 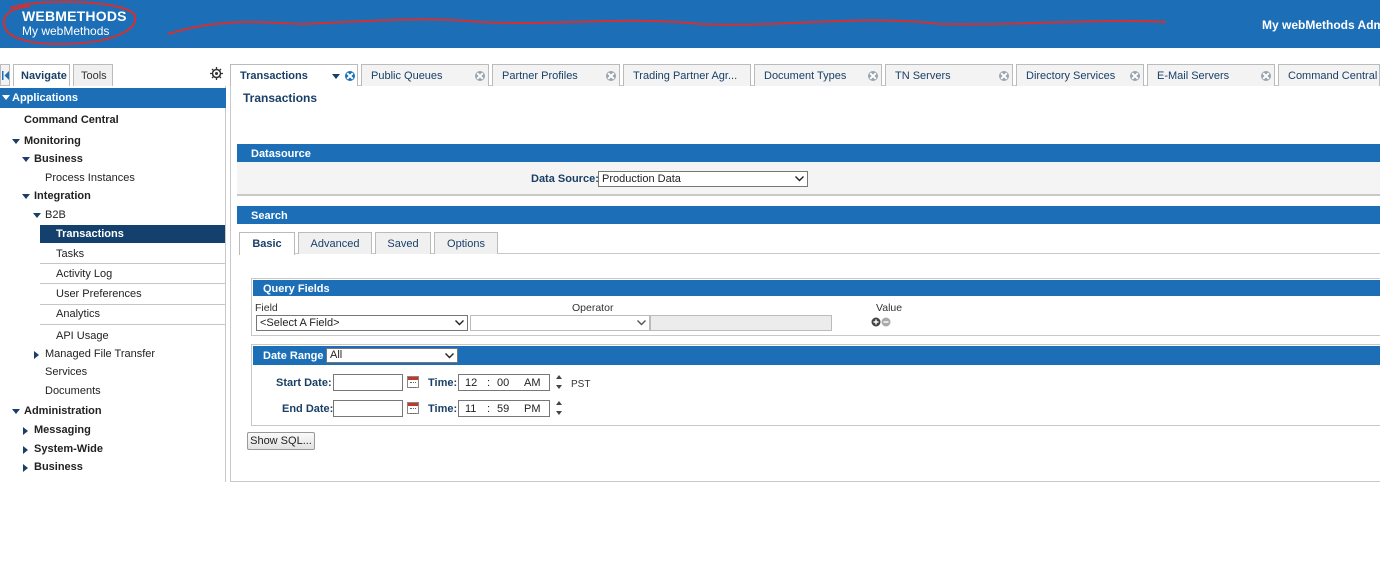 What do you see at coordinates (216, 73) in the screenshot?
I see `refresh-gear-icon` at bounding box center [216, 73].